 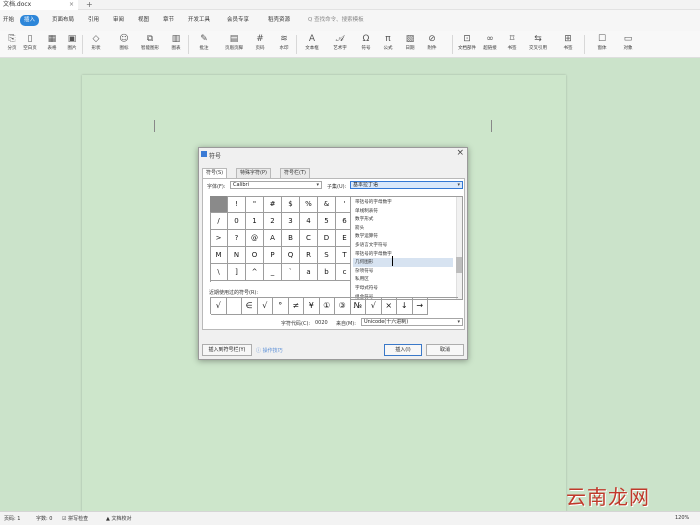 What do you see at coordinates (388, 44) in the screenshot?
I see `ribbon-formula: π 公式` at bounding box center [388, 44].